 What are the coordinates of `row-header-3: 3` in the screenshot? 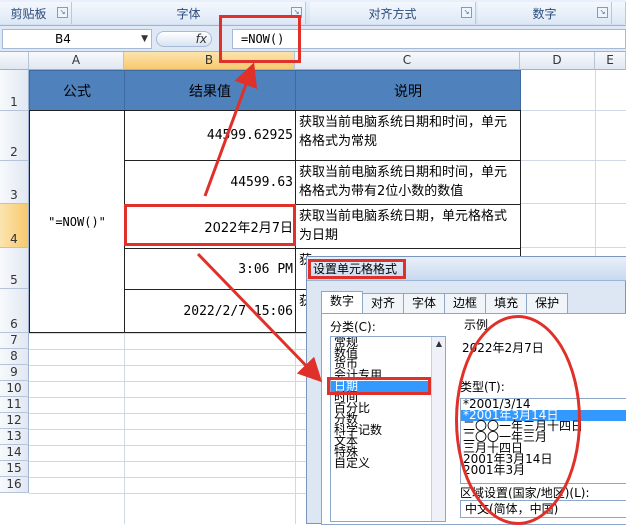 It's located at (14, 182).